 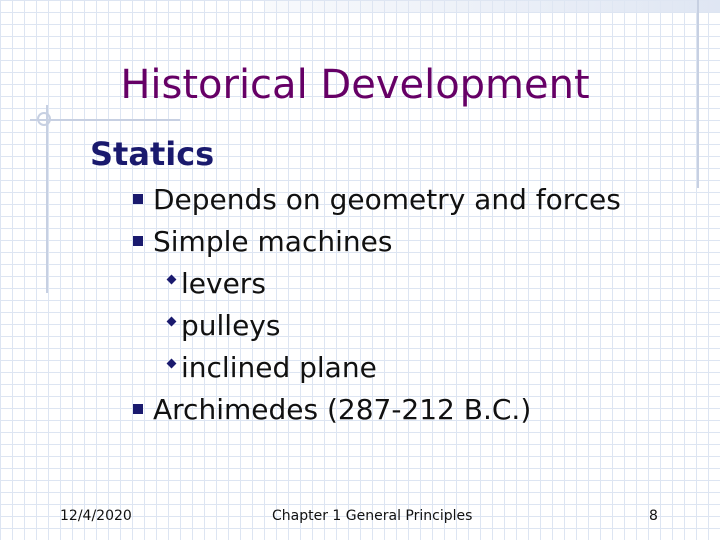 I want to click on bullet-text: Archimedes (287-212 B.C.), so click(x=342, y=409).